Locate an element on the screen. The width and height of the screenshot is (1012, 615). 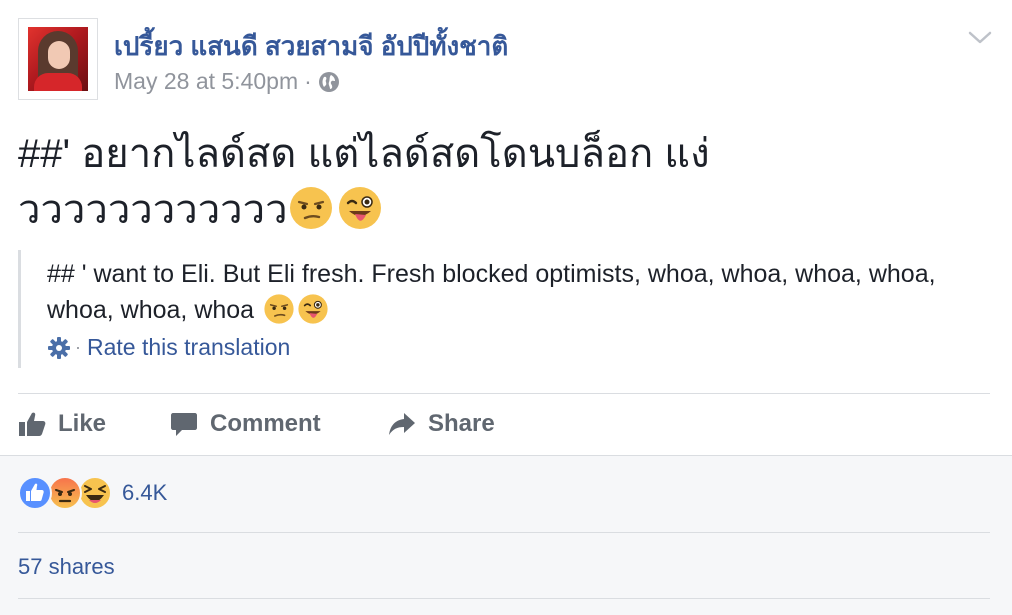
timestamp: May 28 at 5:40pm is located at coordinates (206, 81).